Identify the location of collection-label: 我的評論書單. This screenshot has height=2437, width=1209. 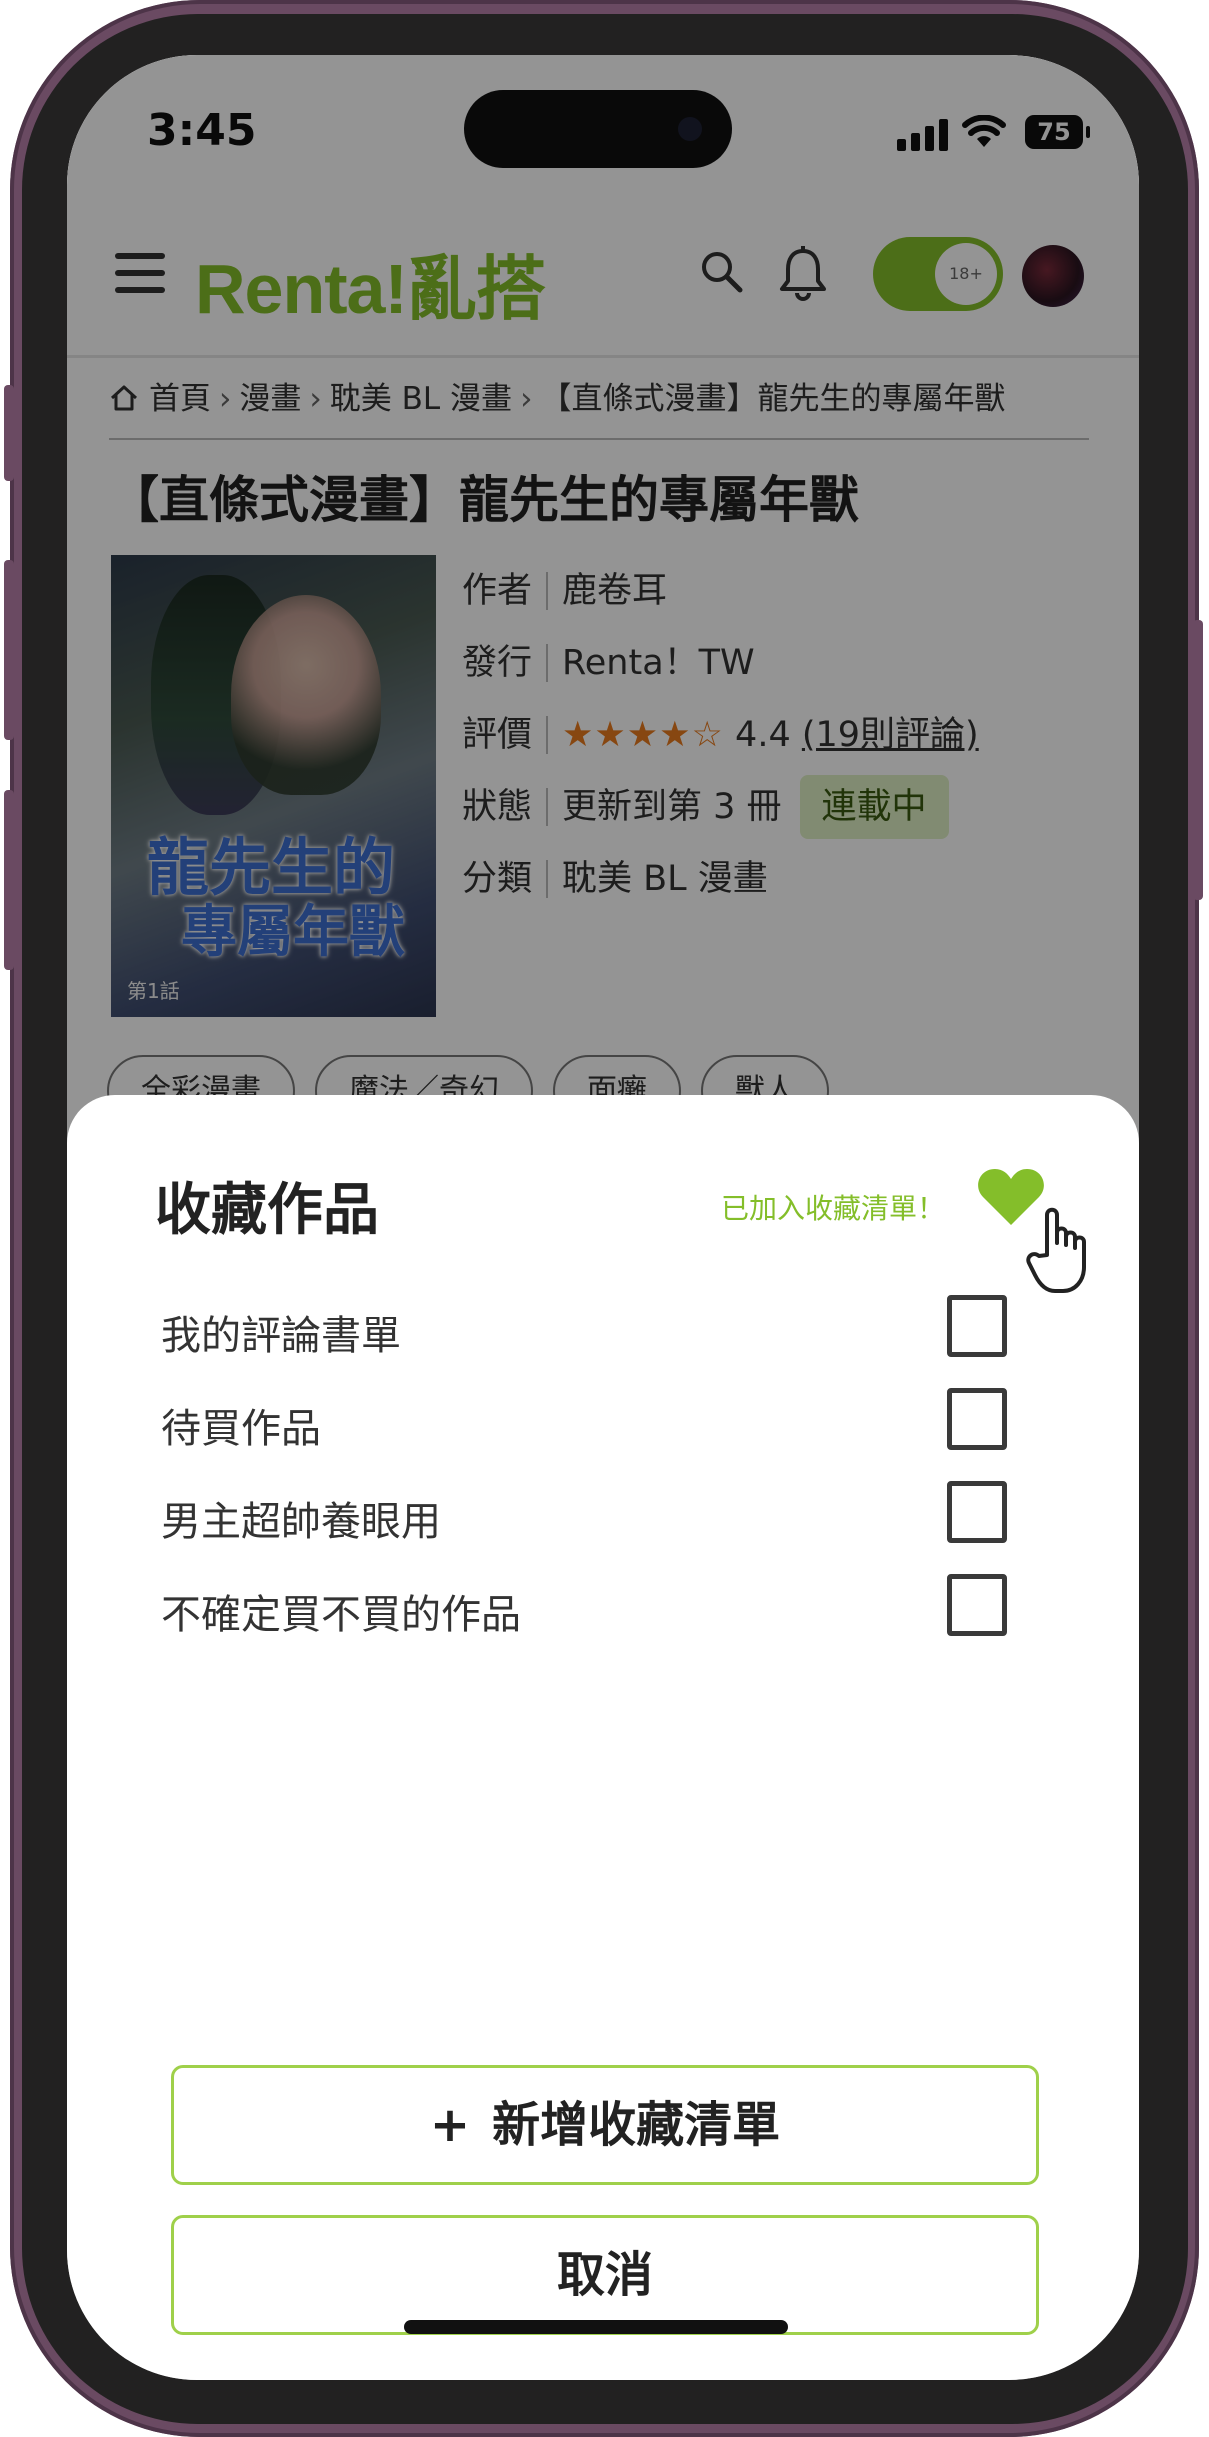
(281, 1336).